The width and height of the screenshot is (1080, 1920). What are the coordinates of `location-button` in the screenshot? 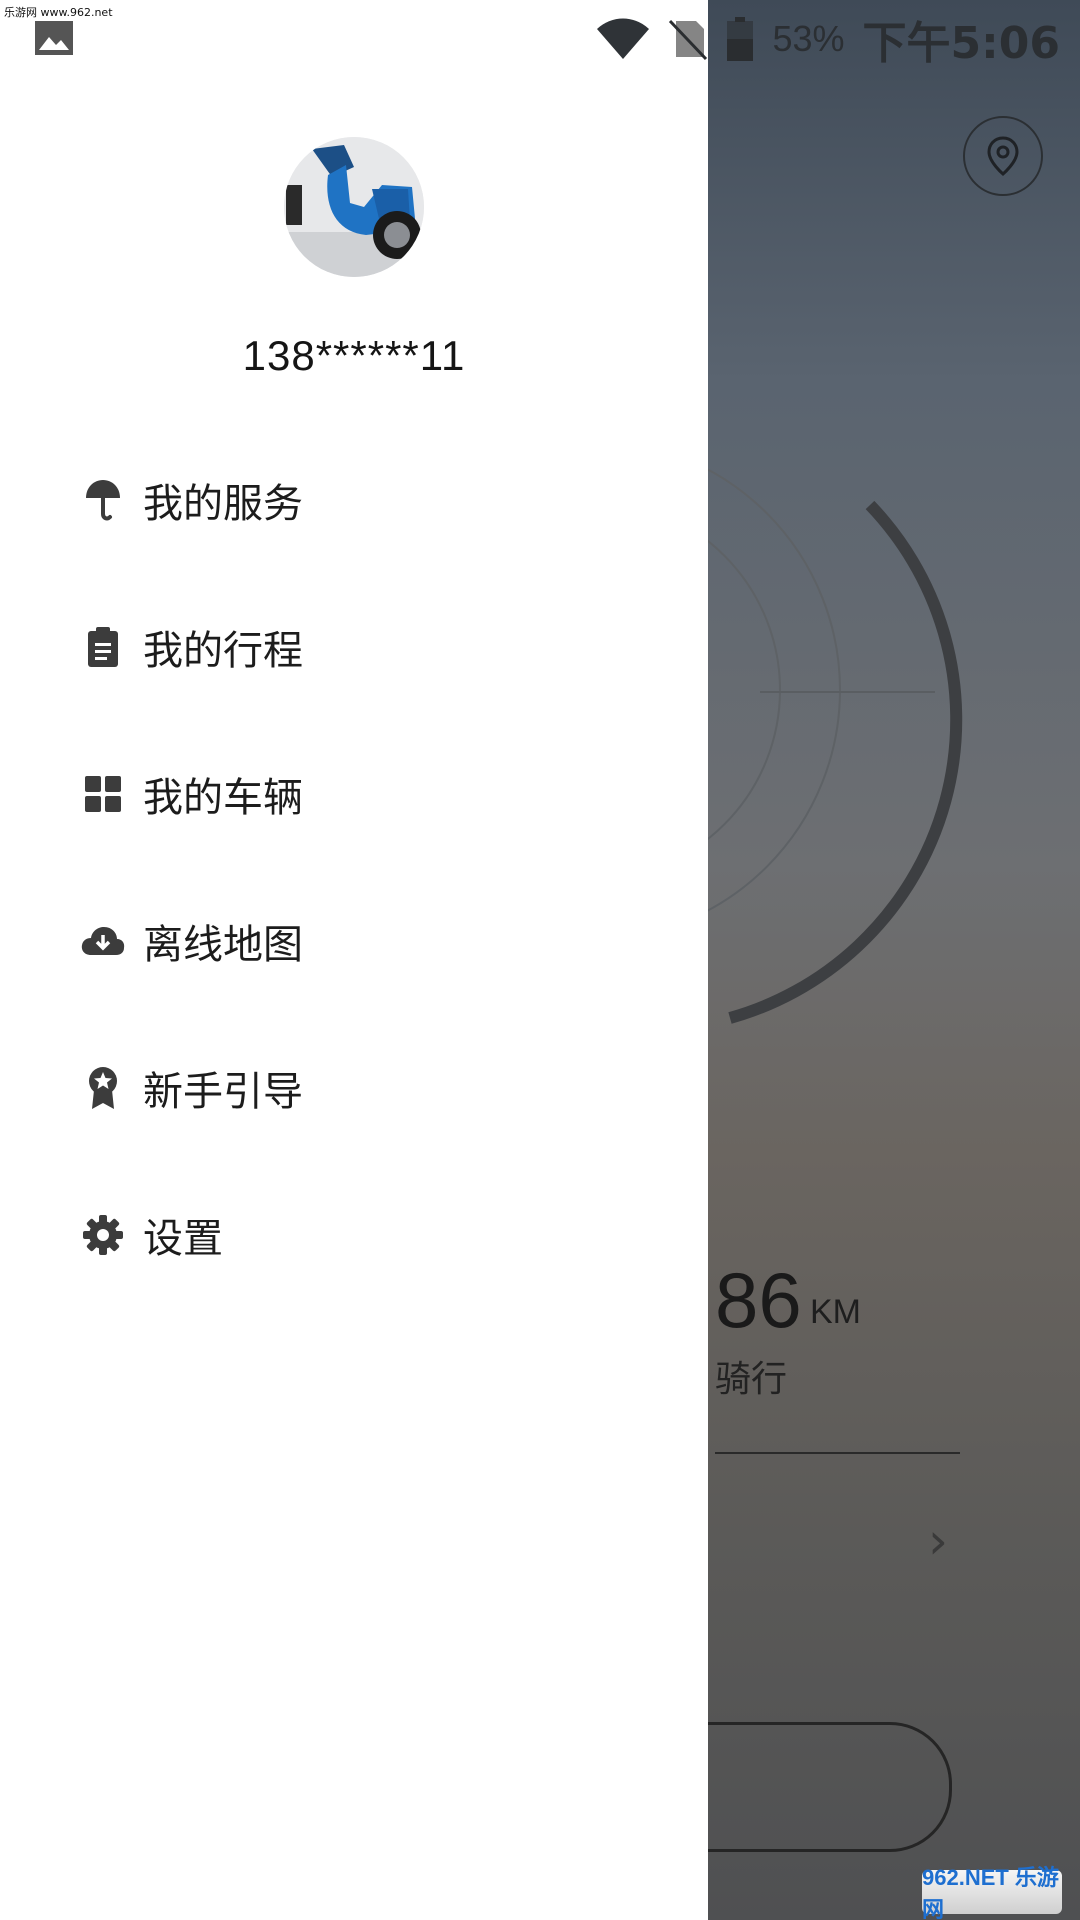 It's located at (1003, 156).